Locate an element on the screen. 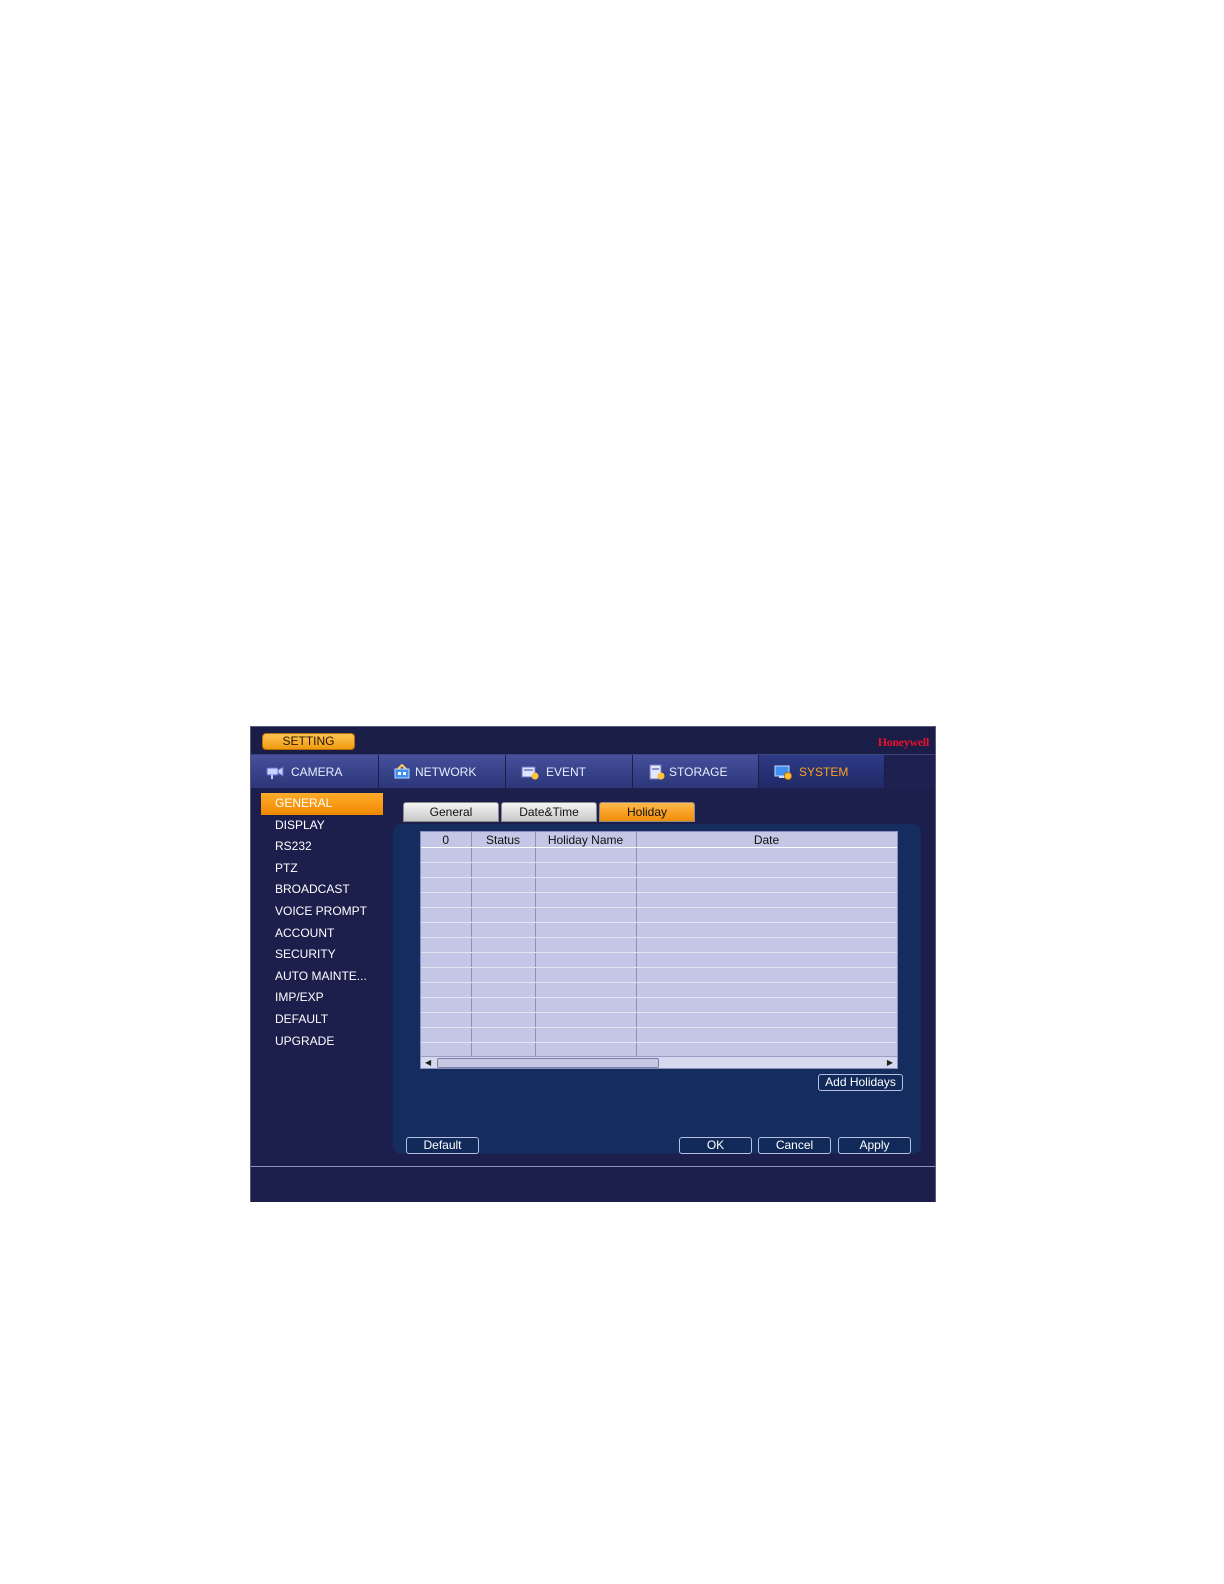 The height and width of the screenshot is (1584, 1224). tab-camera: CAMERA is located at coordinates (315, 771).